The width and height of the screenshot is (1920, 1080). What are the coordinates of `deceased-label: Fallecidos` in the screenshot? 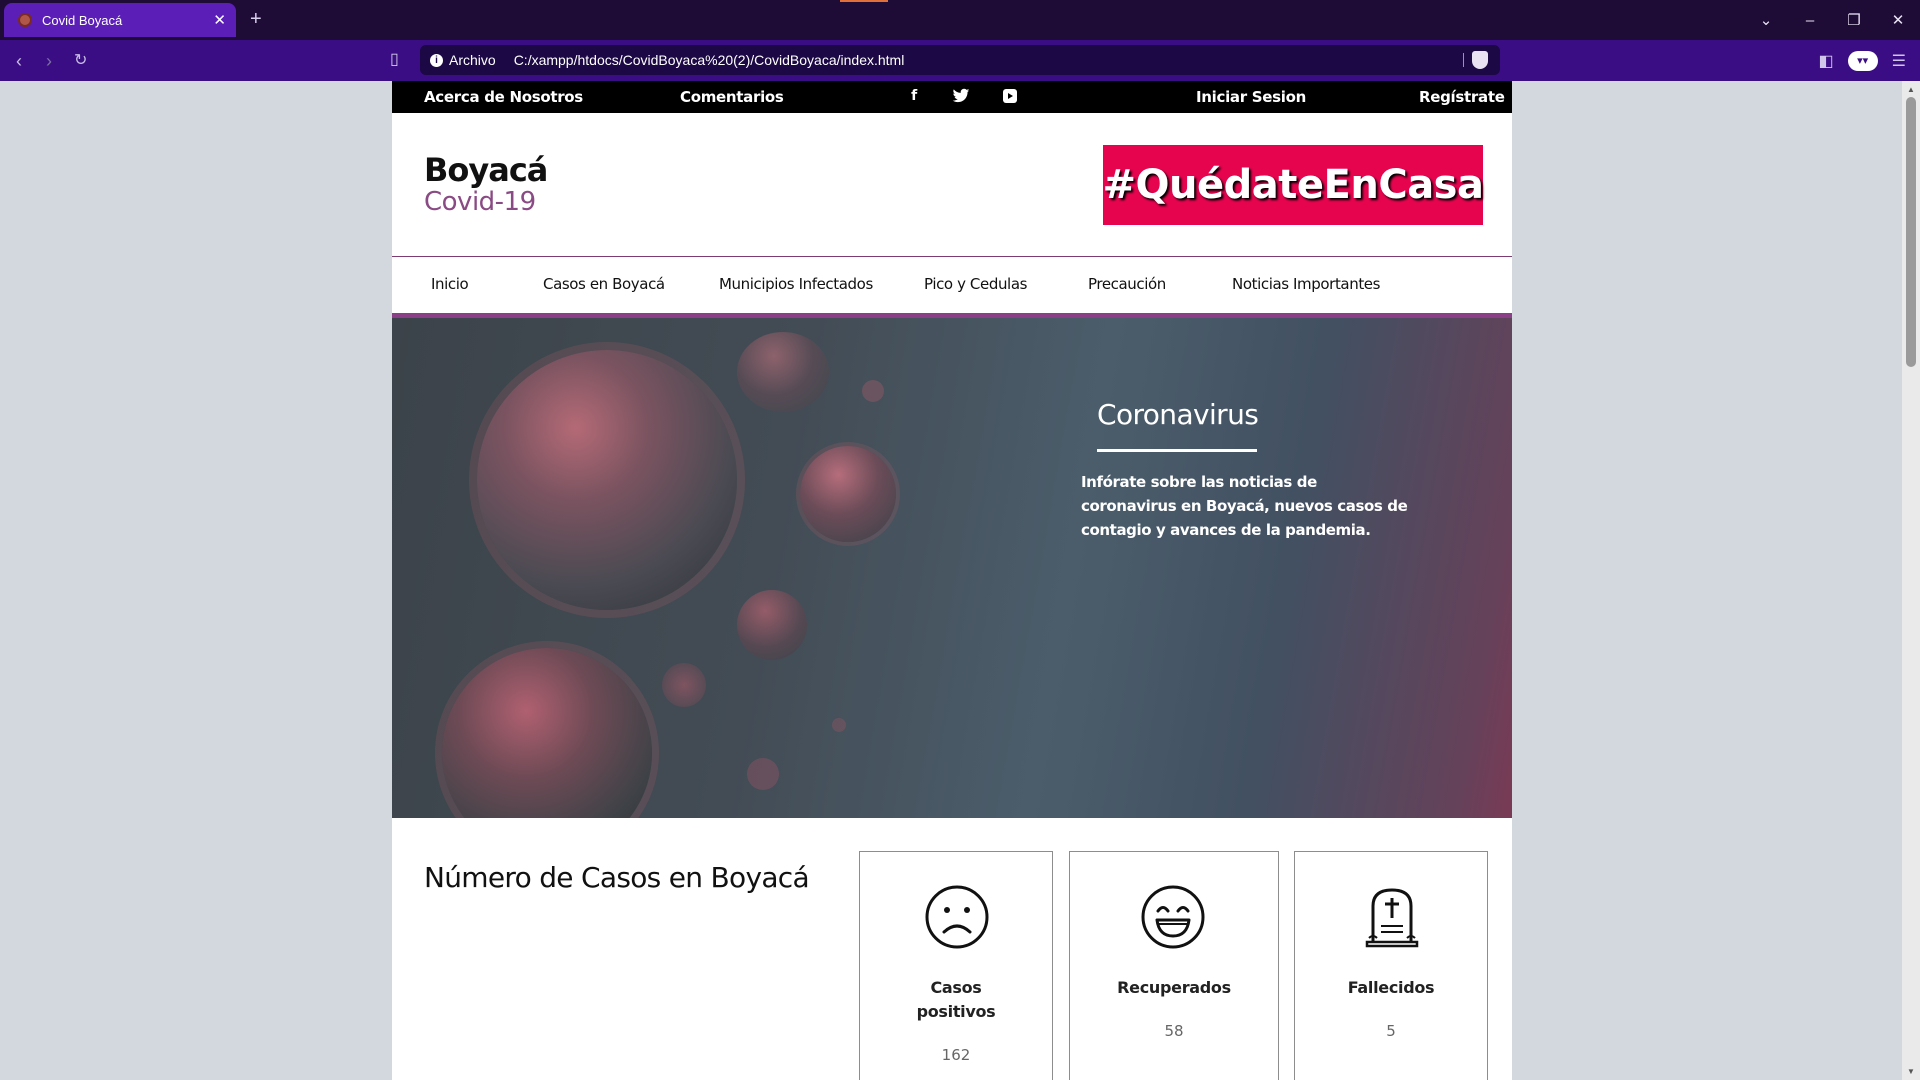 It's located at (1391, 987).